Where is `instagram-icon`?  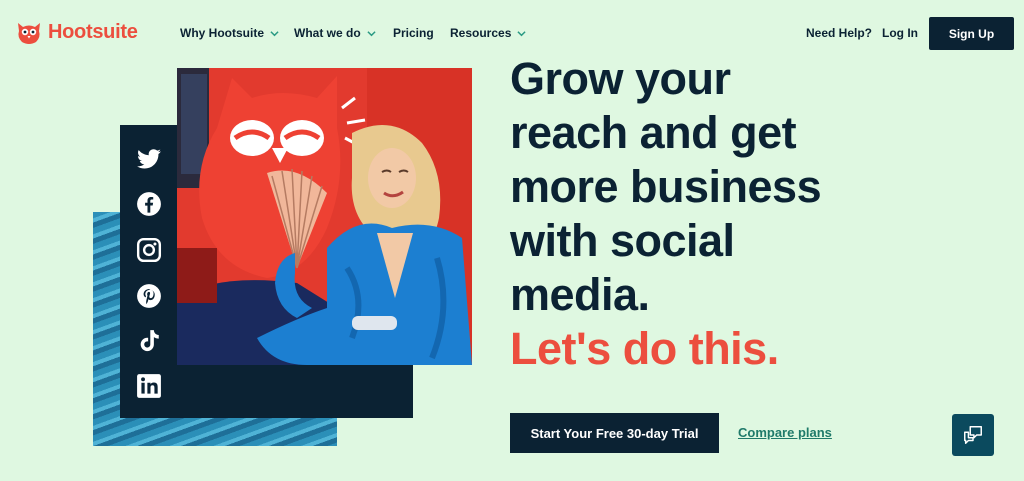 instagram-icon is located at coordinates (149, 250).